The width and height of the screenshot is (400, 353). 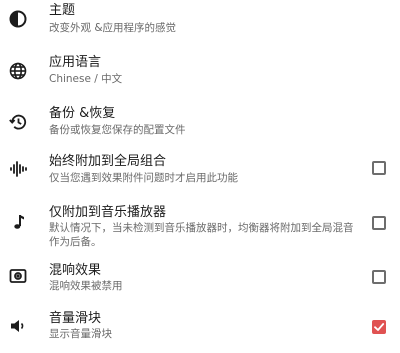 What do you see at coordinates (201, 235) in the screenshot?
I see `setting-subtitle: 默认情况下，当未检测到音乐播放器时，均衡器将附加到全局混音作为后备。` at bounding box center [201, 235].